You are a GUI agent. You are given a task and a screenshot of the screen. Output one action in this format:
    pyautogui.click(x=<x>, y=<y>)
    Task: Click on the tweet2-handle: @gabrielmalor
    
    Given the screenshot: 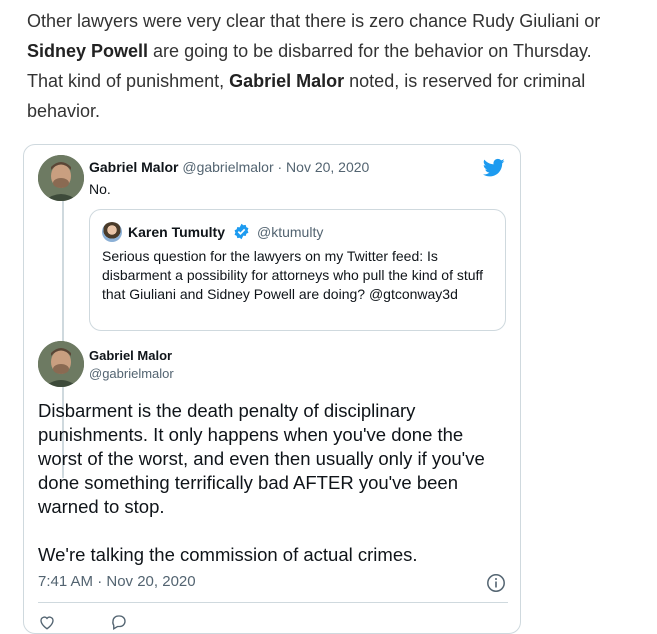 What is the action you would take?
    pyautogui.click(x=131, y=373)
    